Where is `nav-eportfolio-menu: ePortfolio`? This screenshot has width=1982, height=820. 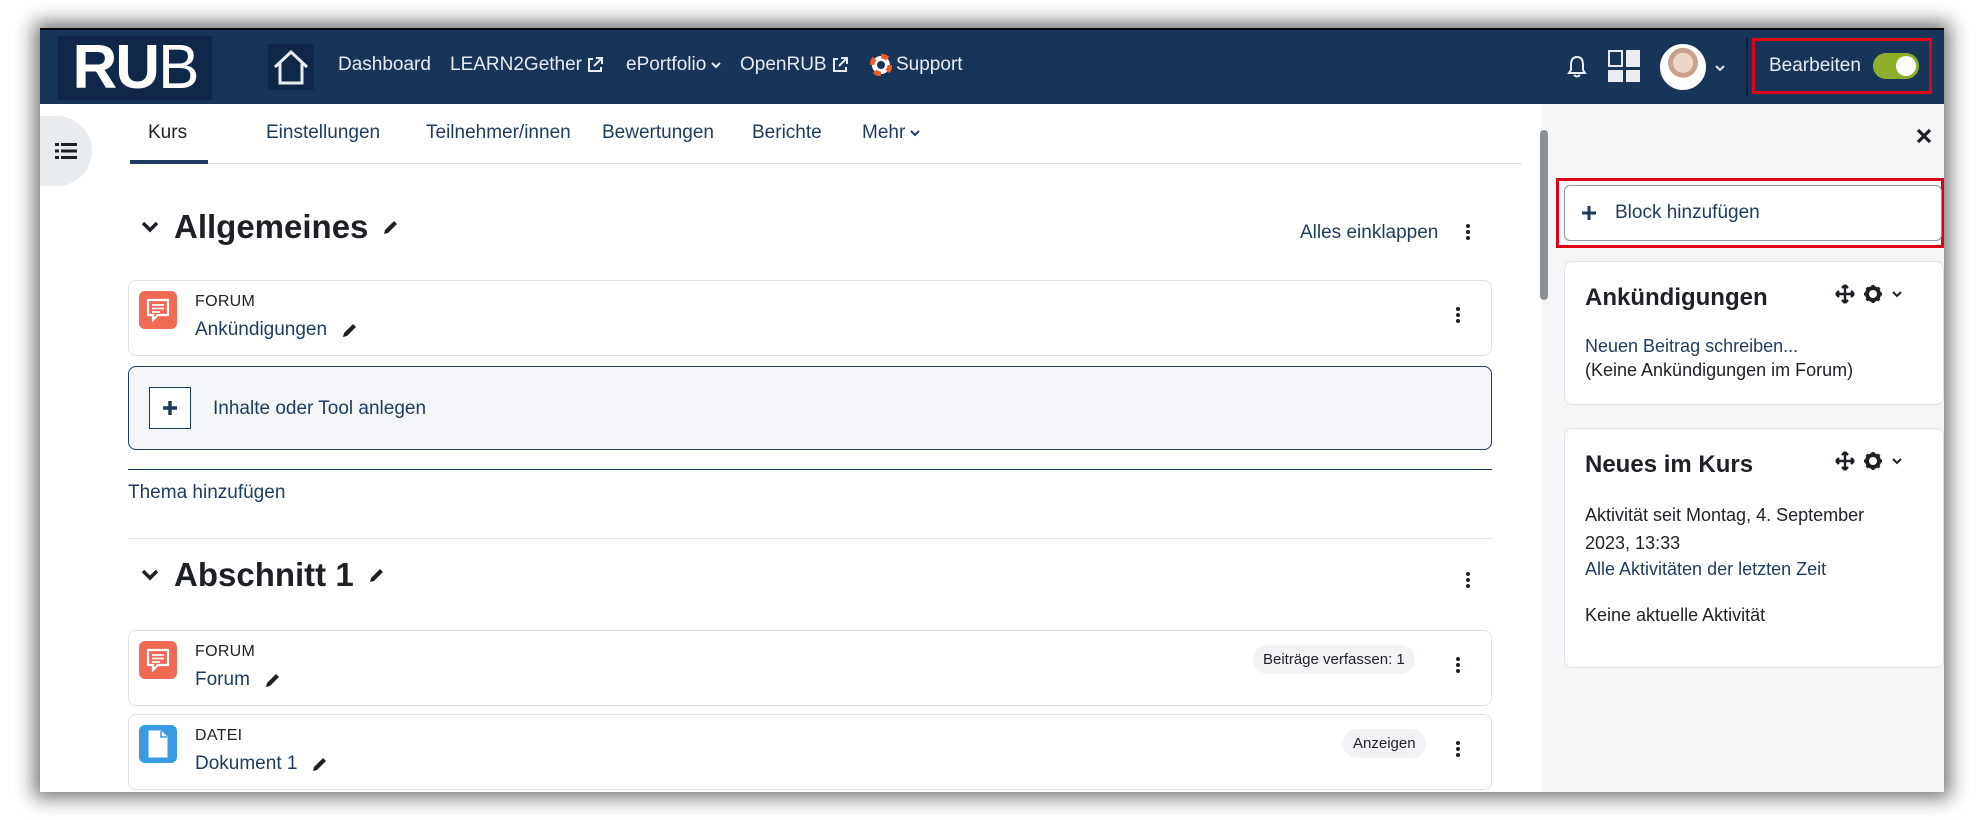 nav-eportfolio-menu: ePortfolio is located at coordinates (674, 65).